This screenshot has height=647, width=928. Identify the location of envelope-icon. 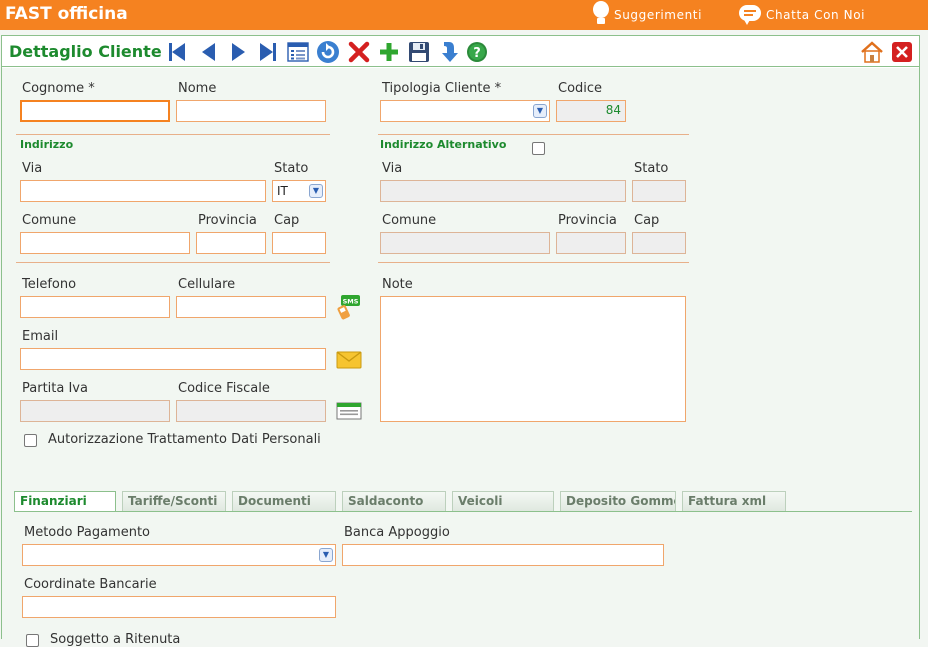
(349, 360).